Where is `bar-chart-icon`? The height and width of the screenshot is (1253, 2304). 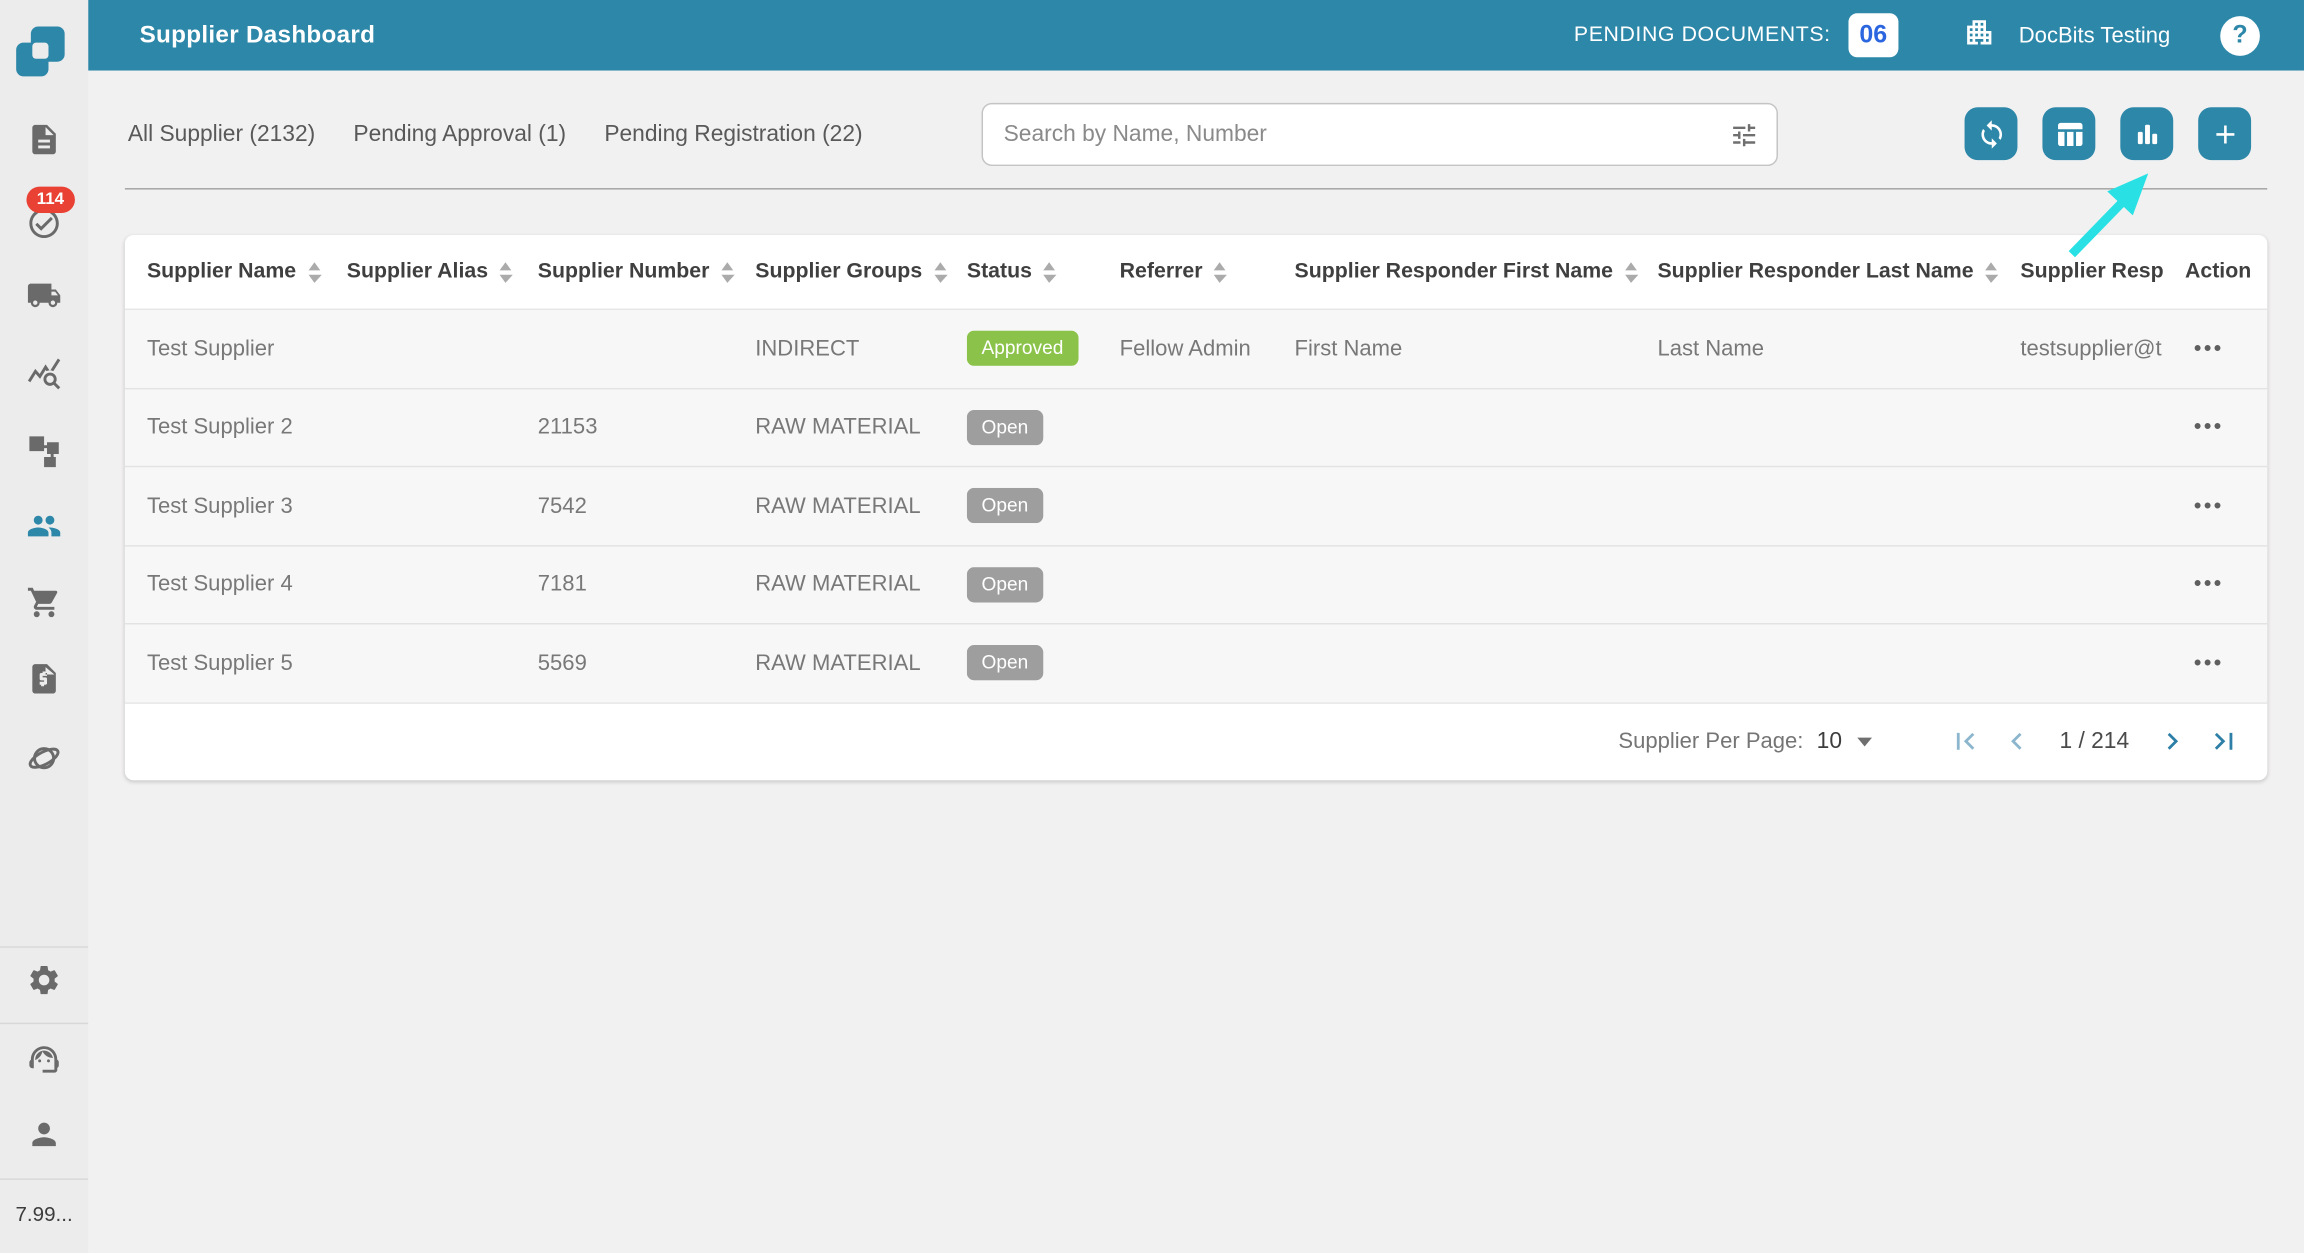 bar-chart-icon is located at coordinates (2147, 134).